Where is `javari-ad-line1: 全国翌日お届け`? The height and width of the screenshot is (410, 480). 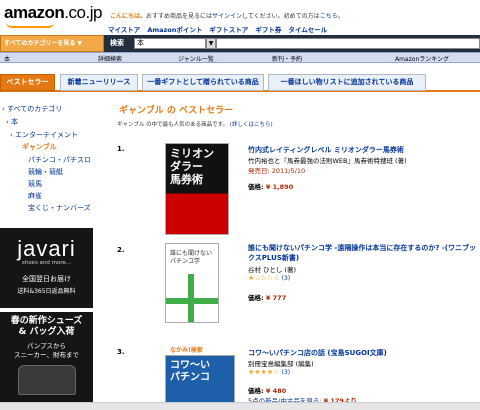 javari-ad-line1: 全国翌日お届け is located at coordinates (46, 279).